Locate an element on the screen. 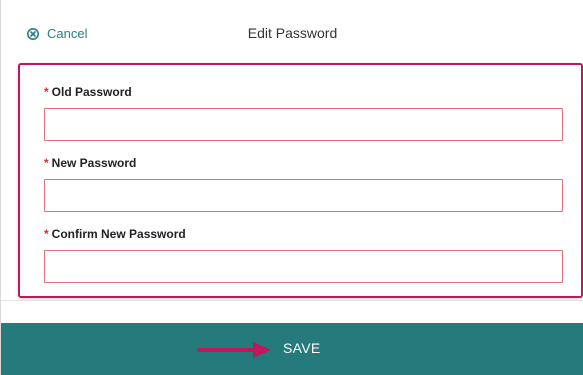 Image resolution: width=583 pixels, height=375 pixels. confirm-password-field-group: * Confirm New Password is located at coordinates (303, 255).